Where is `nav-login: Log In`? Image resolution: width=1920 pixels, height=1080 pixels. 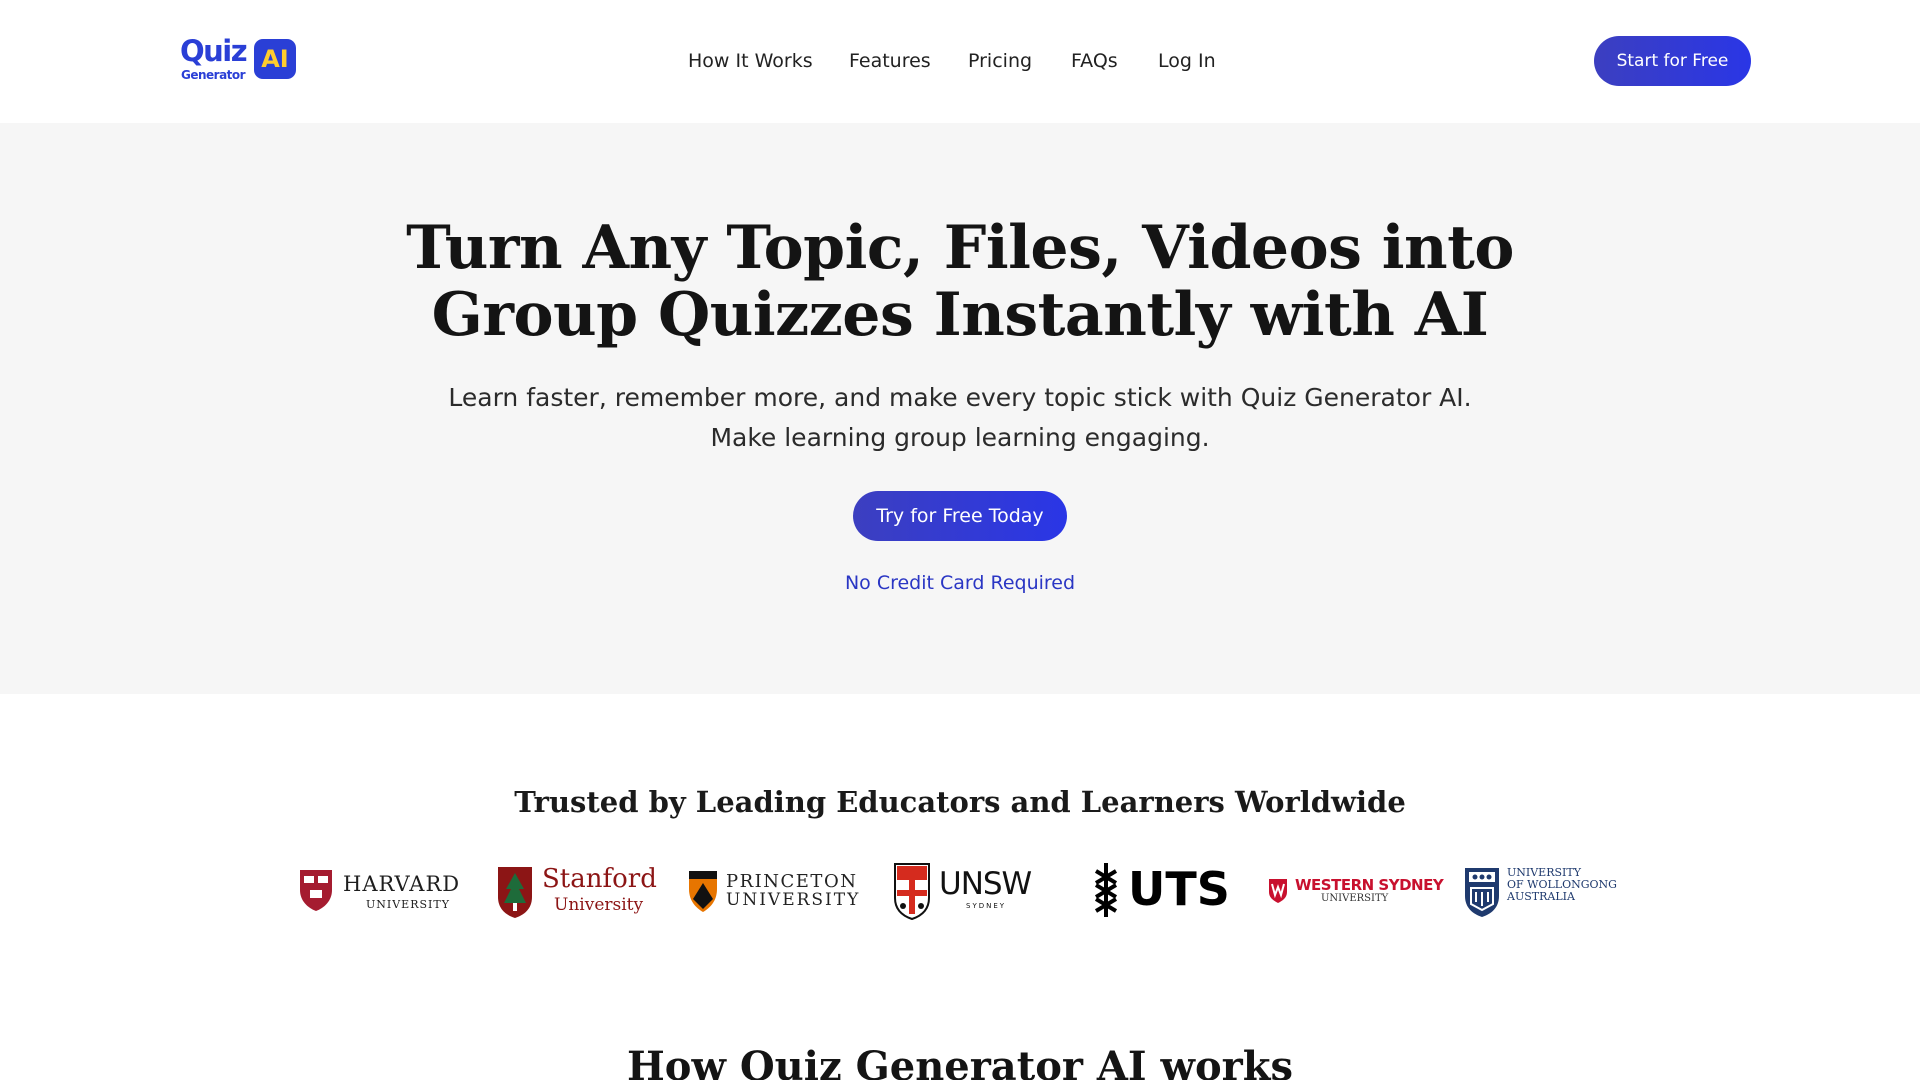
nav-login: Log In is located at coordinates (1187, 61).